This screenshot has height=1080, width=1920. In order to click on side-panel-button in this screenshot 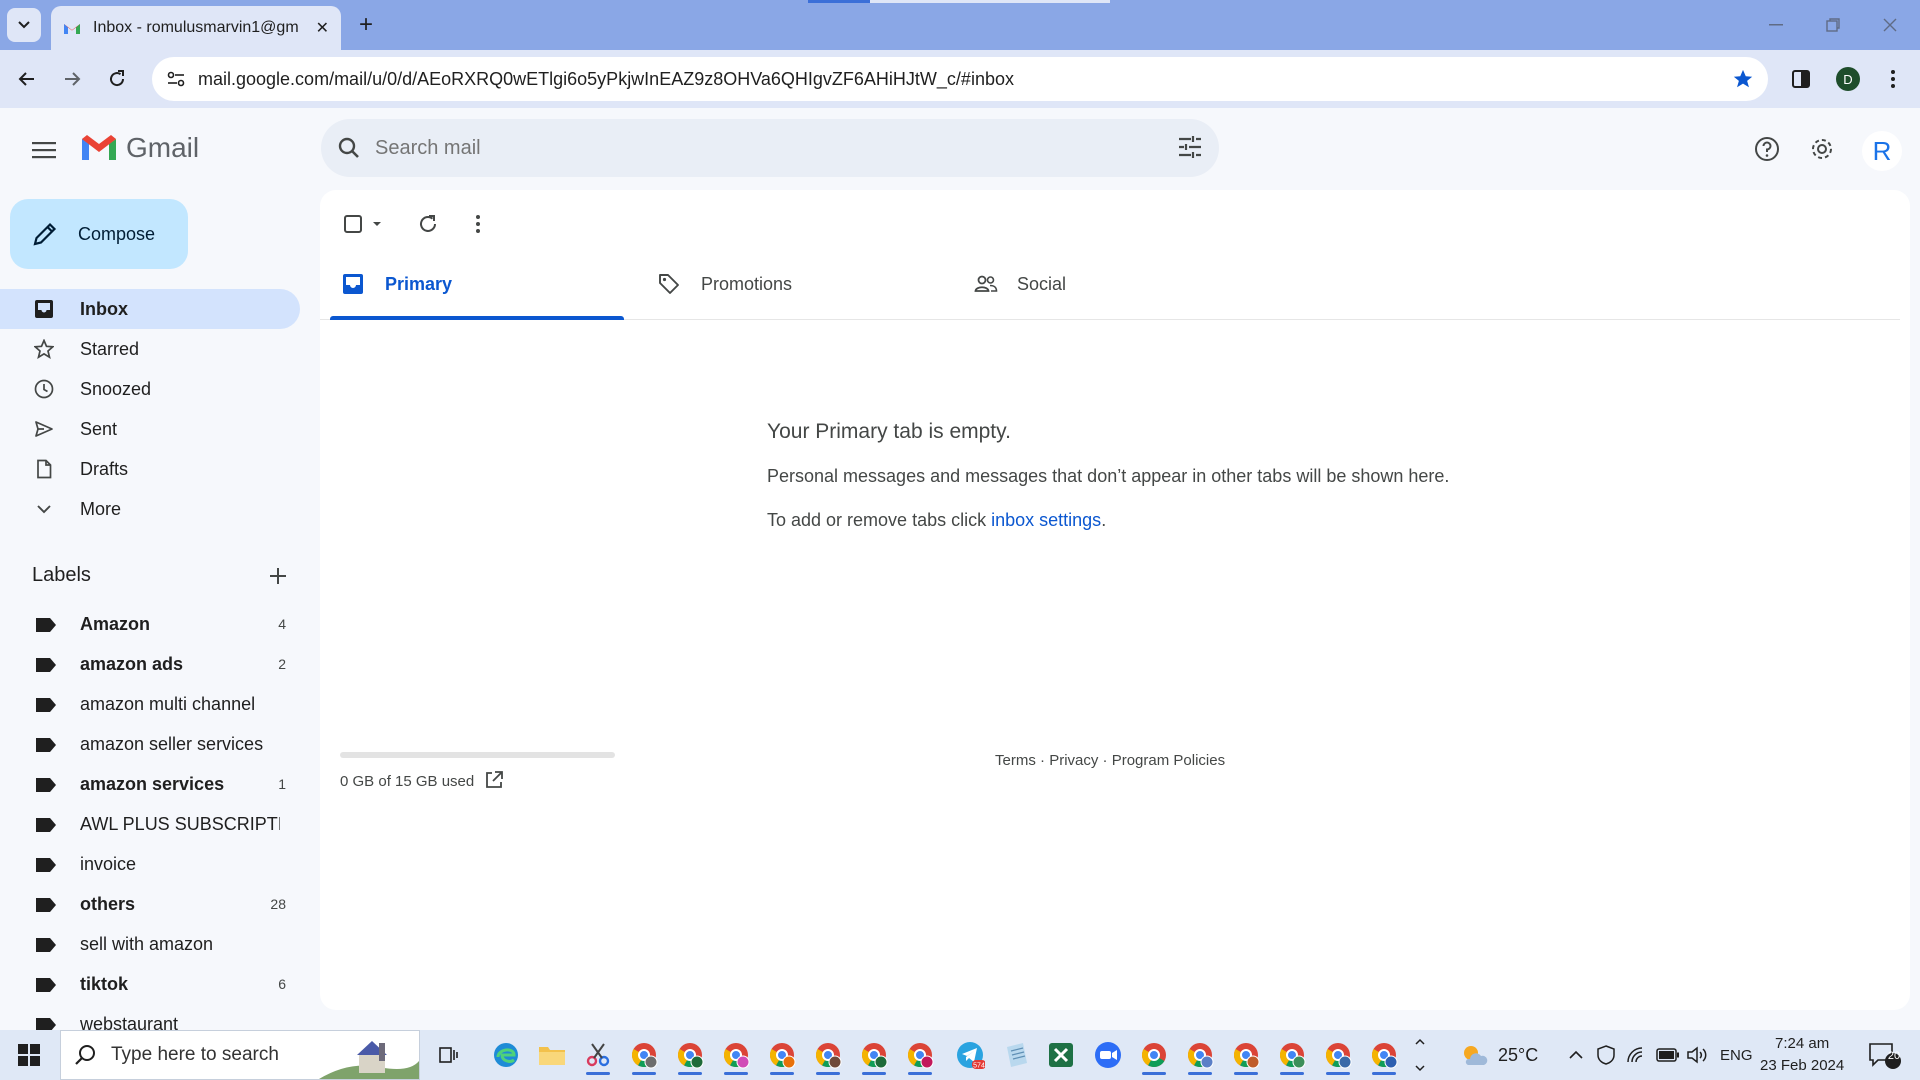, I will do `click(1801, 79)`.